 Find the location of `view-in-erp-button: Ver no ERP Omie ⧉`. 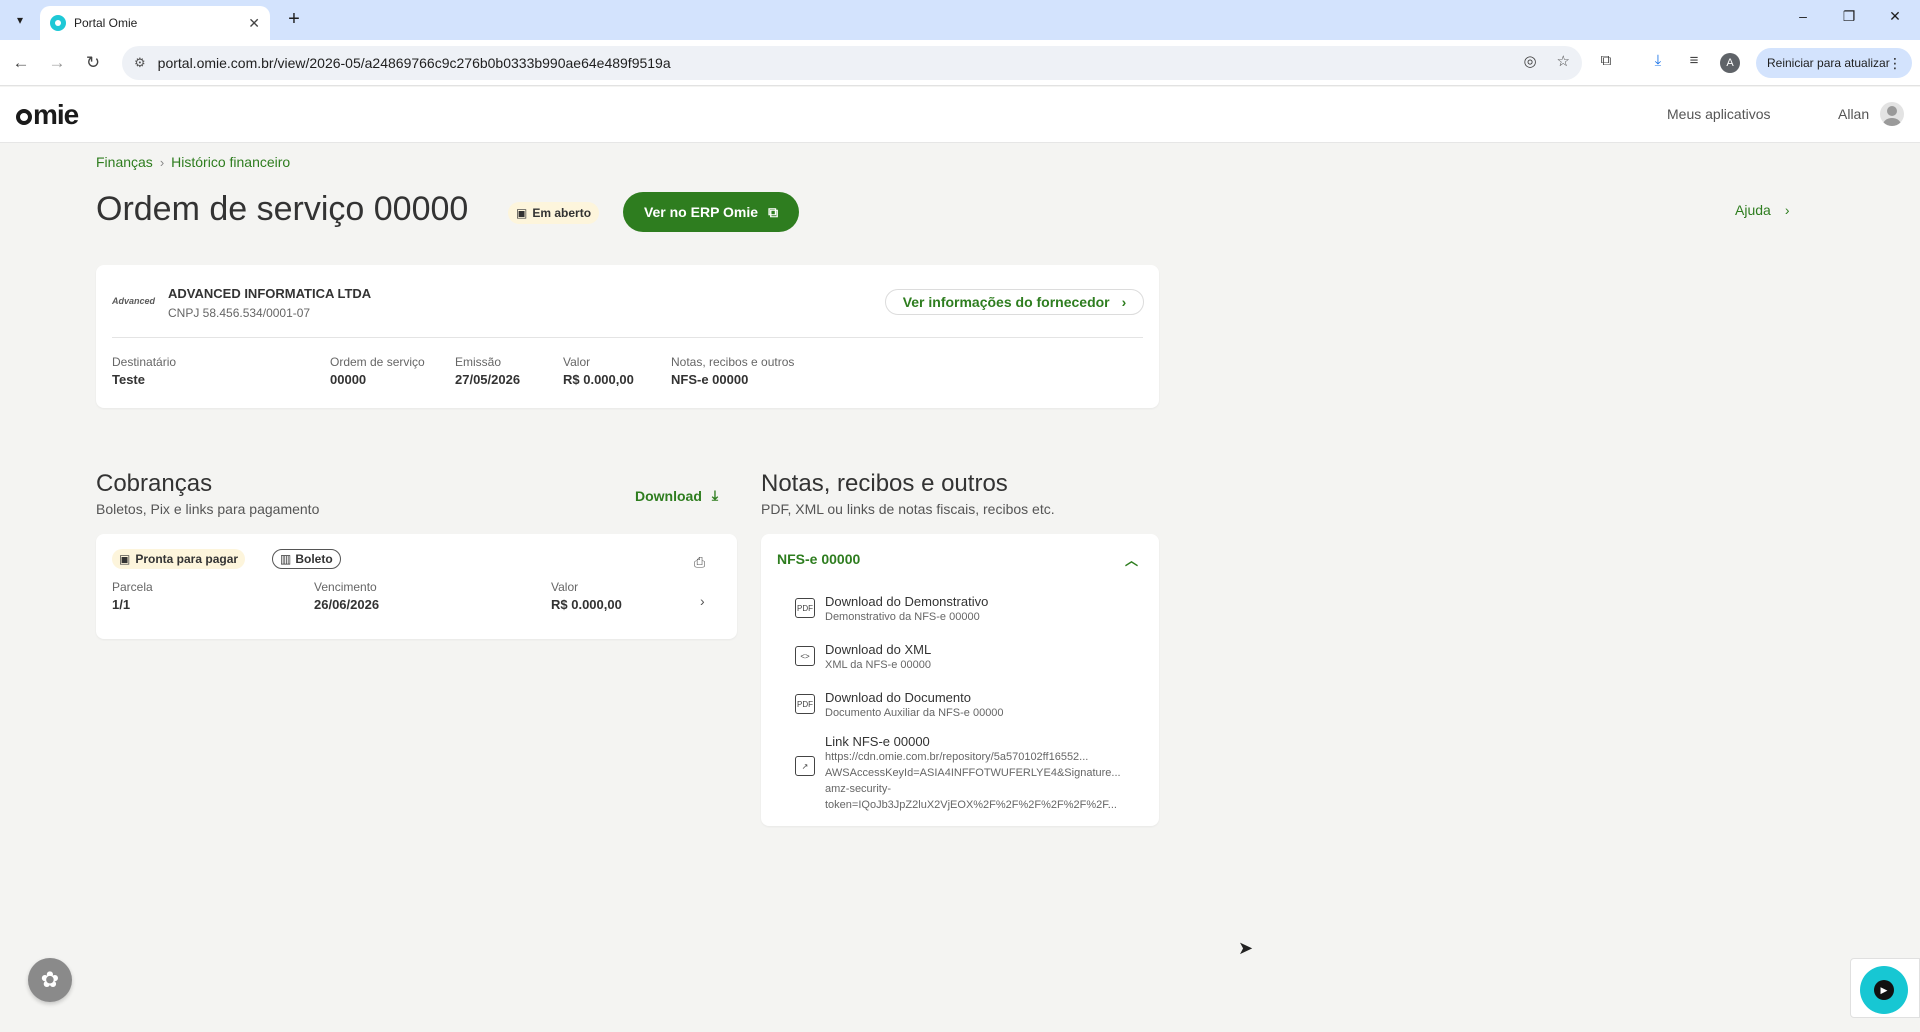

view-in-erp-button: Ver no ERP Omie ⧉ is located at coordinates (711, 212).